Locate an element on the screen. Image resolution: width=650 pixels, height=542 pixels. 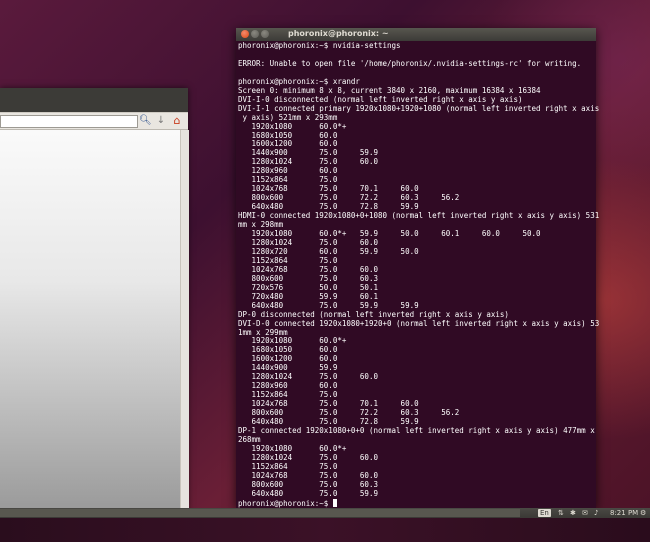
terminal-line: 1440x900 75.0 59.9 is located at coordinates (314, 153).